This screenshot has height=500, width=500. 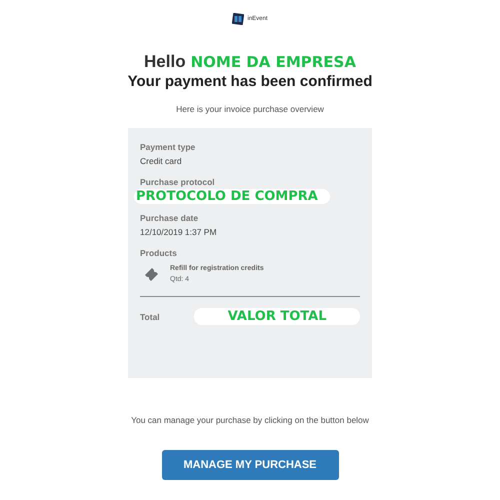 I want to click on field-value: 12/10/2019 1:37 PM, so click(x=179, y=232).